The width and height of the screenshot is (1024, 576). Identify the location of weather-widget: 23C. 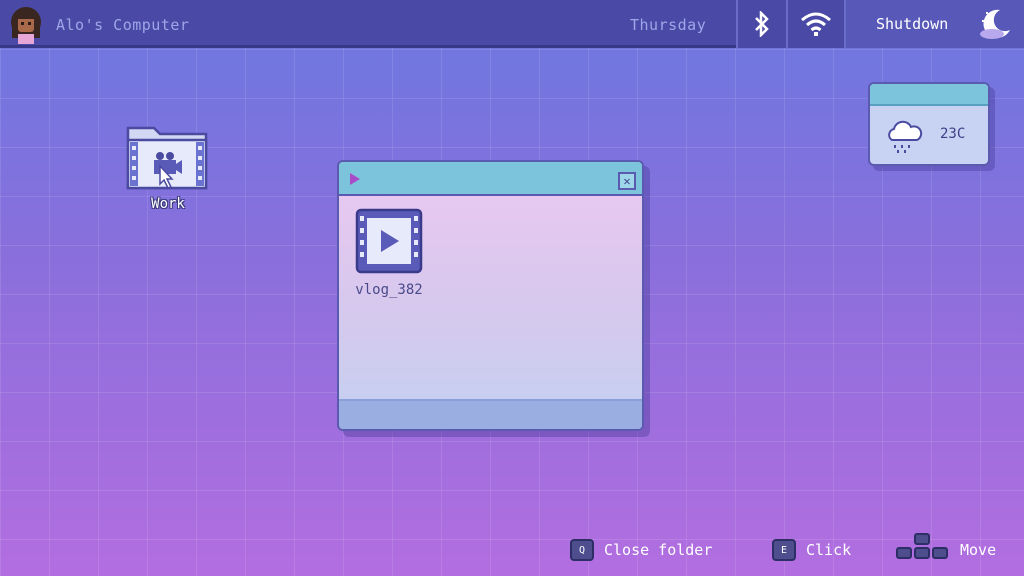
(929, 124).